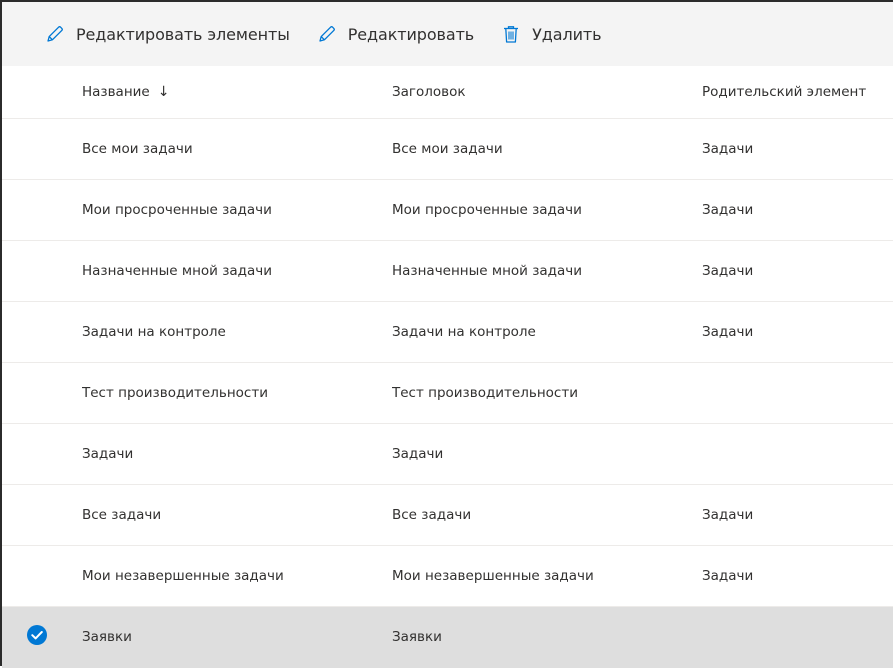 The image size is (893, 668). I want to click on table-row: Все мои задачи Все мои задачи Задачи, so click(447, 149).